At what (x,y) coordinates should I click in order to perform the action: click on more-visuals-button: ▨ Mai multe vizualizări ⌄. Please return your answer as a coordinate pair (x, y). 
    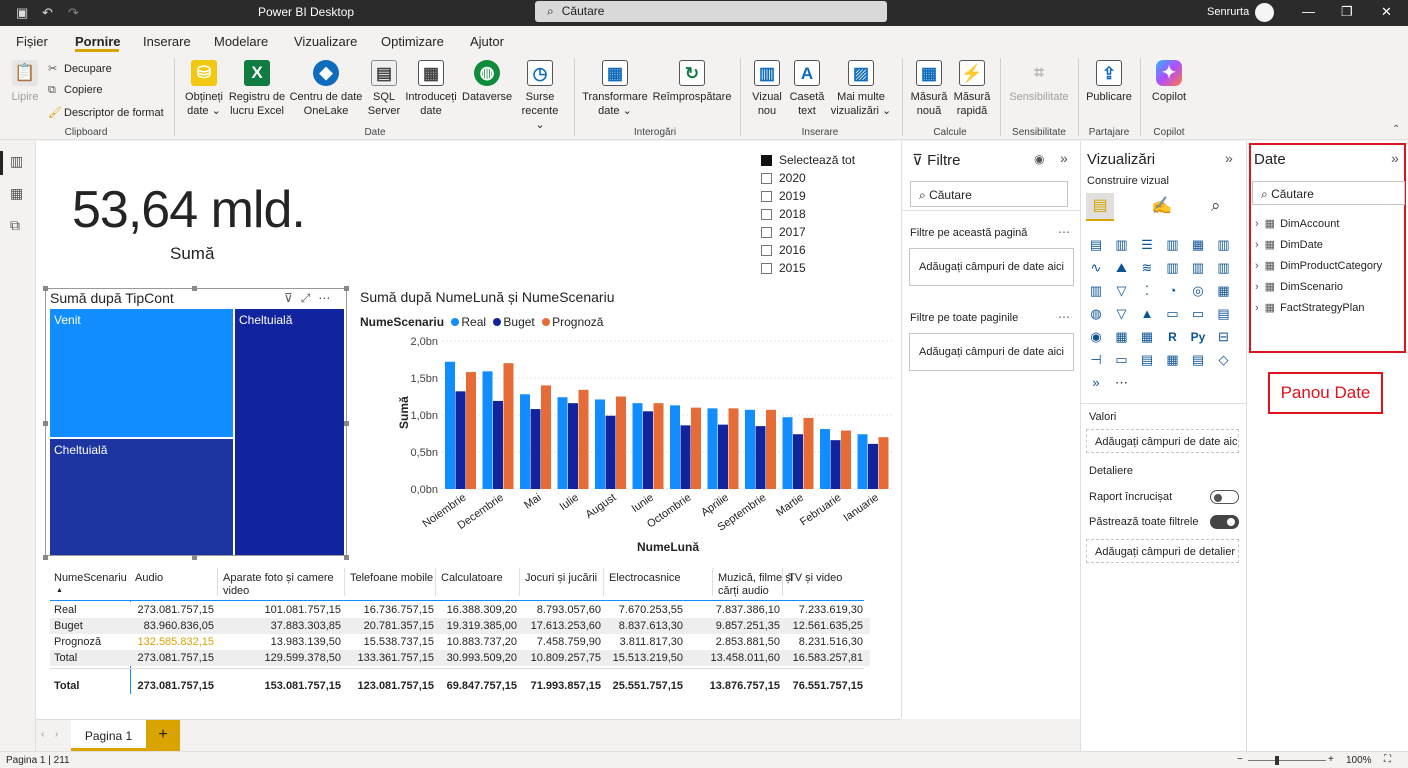
    Looking at the image, I should click on (861, 89).